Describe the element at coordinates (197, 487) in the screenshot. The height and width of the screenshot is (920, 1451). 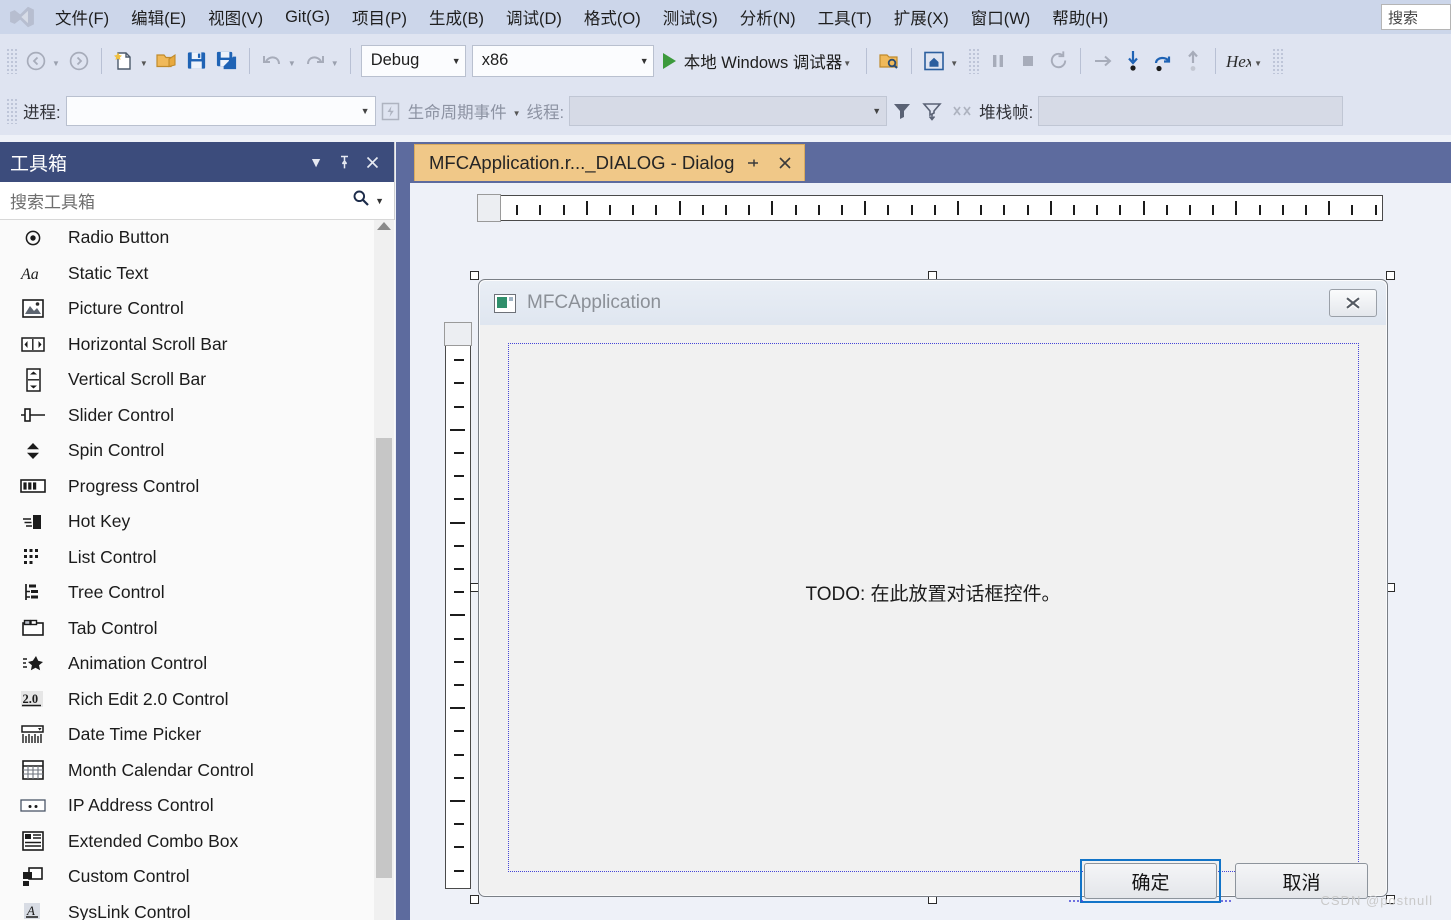
I see `toolbox-item-progress-control: Progress Control` at that location.